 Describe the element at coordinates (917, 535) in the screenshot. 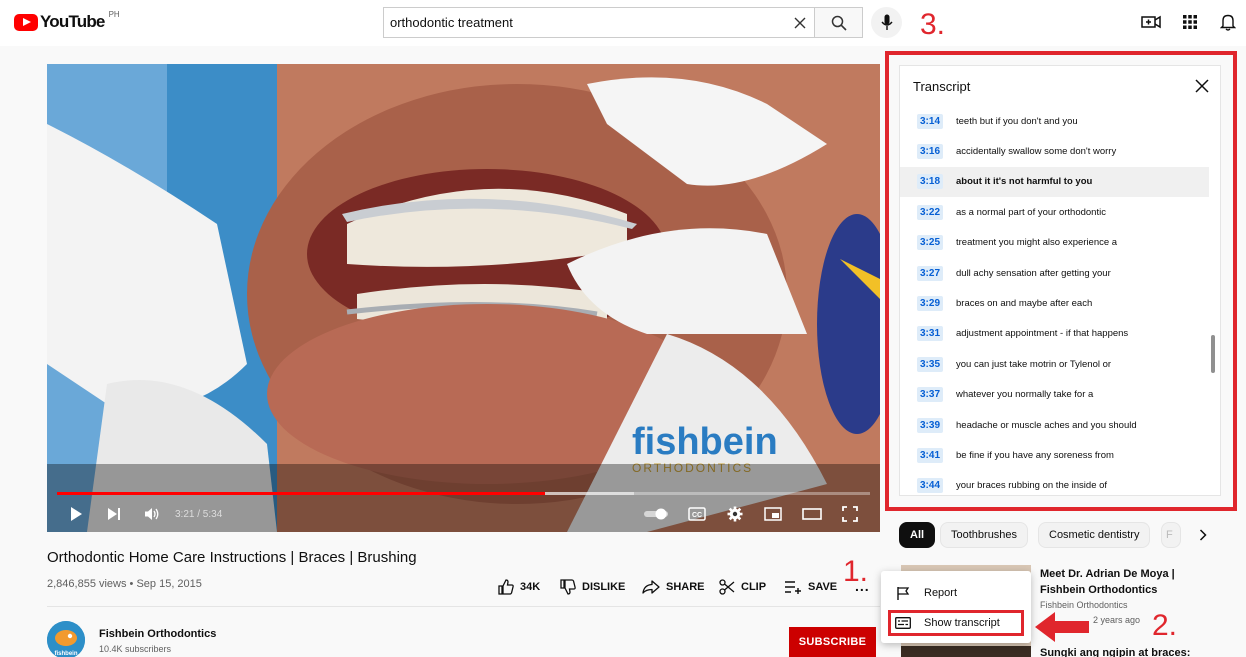

I see `chip-all: All` at that location.